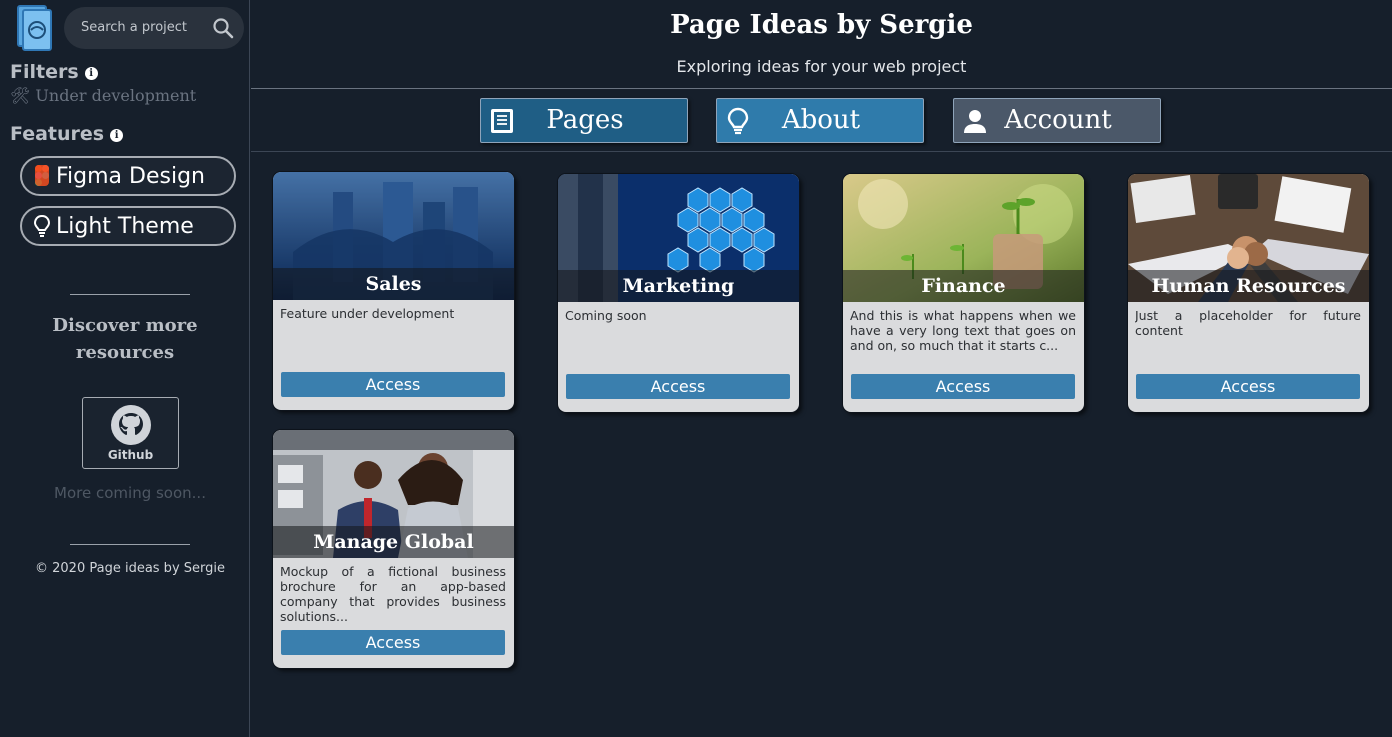 This screenshot has width=1392, height=737. I want to click on project-card-marketing: Marketing Coming soon Access, so click(678, 293).